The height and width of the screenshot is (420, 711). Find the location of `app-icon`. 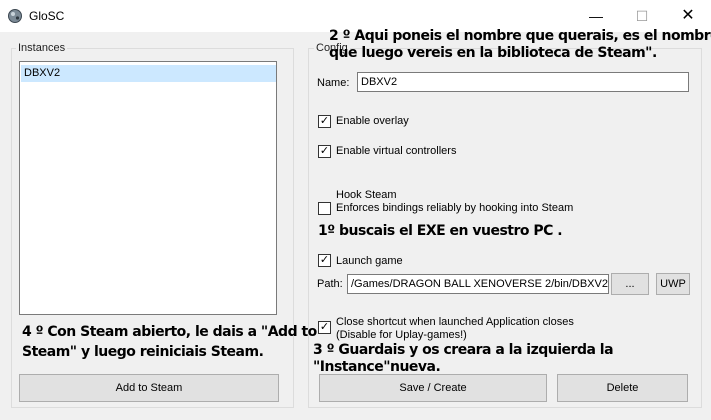

app-icon is located at coordinates (15, 16).